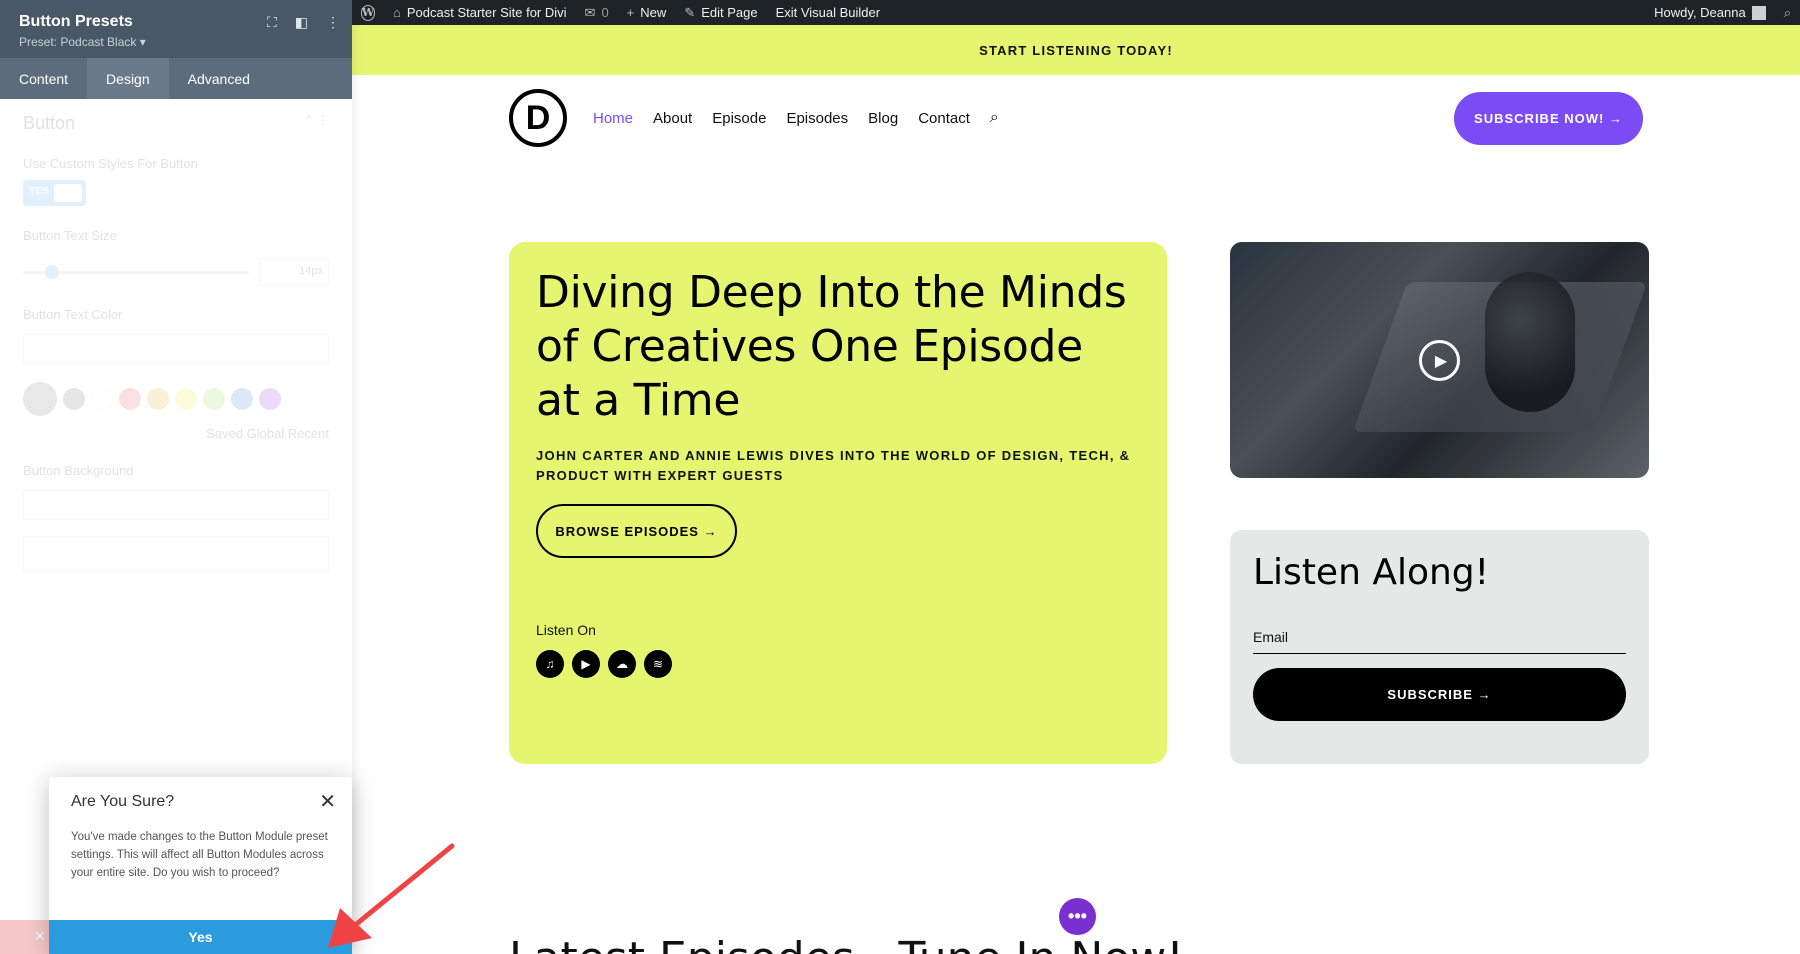  Describe the element at coordinates (214, 399) in the screenshot. I see `swatch-green` at that location.